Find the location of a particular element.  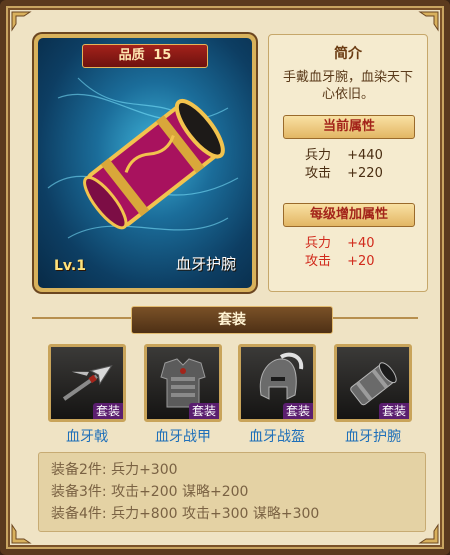

info-title: 简介 is located at coordinates (348, 54).